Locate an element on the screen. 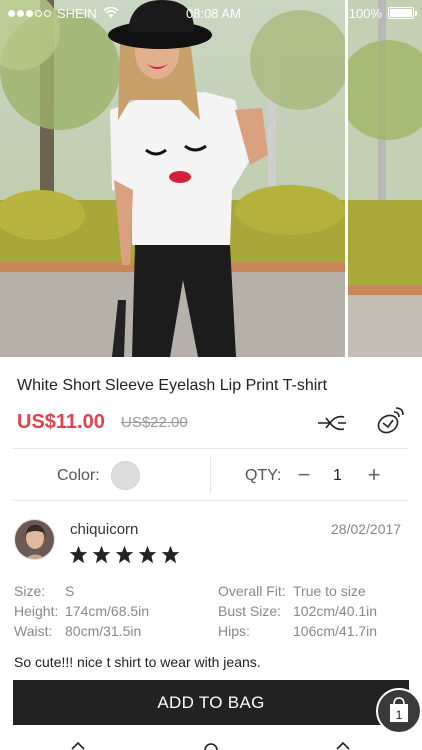 The image size is (422, 750). product-price: US$11.00 is located at coordinates (61, 422).